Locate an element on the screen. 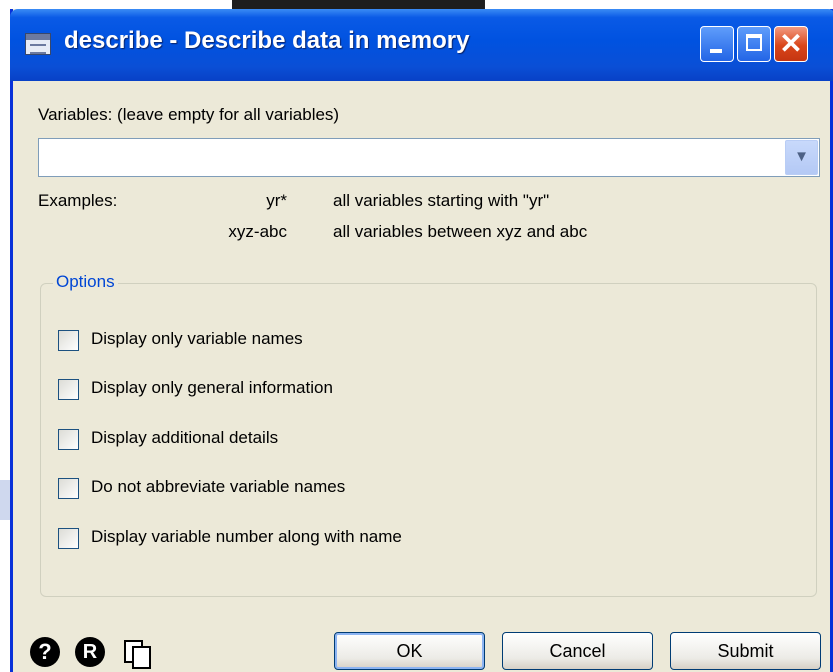  close-icon: ✕ is located at coordinates (791, 43).